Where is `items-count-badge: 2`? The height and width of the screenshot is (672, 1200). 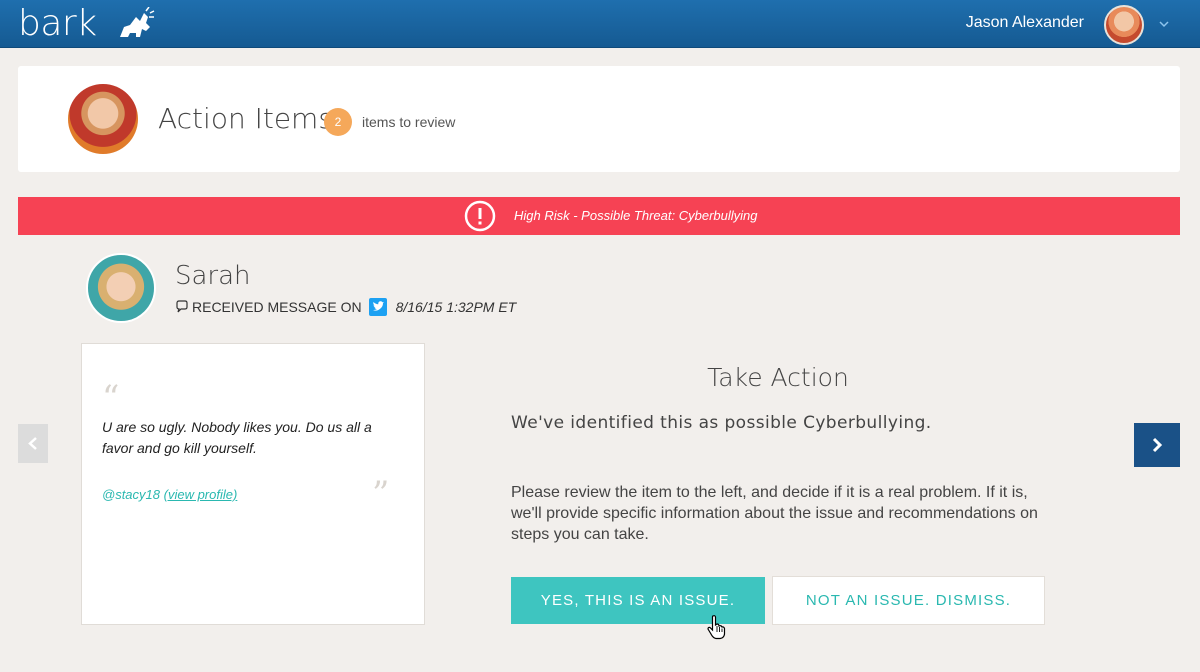 items-count-badge: 2 is located at coordinates (338, 122).